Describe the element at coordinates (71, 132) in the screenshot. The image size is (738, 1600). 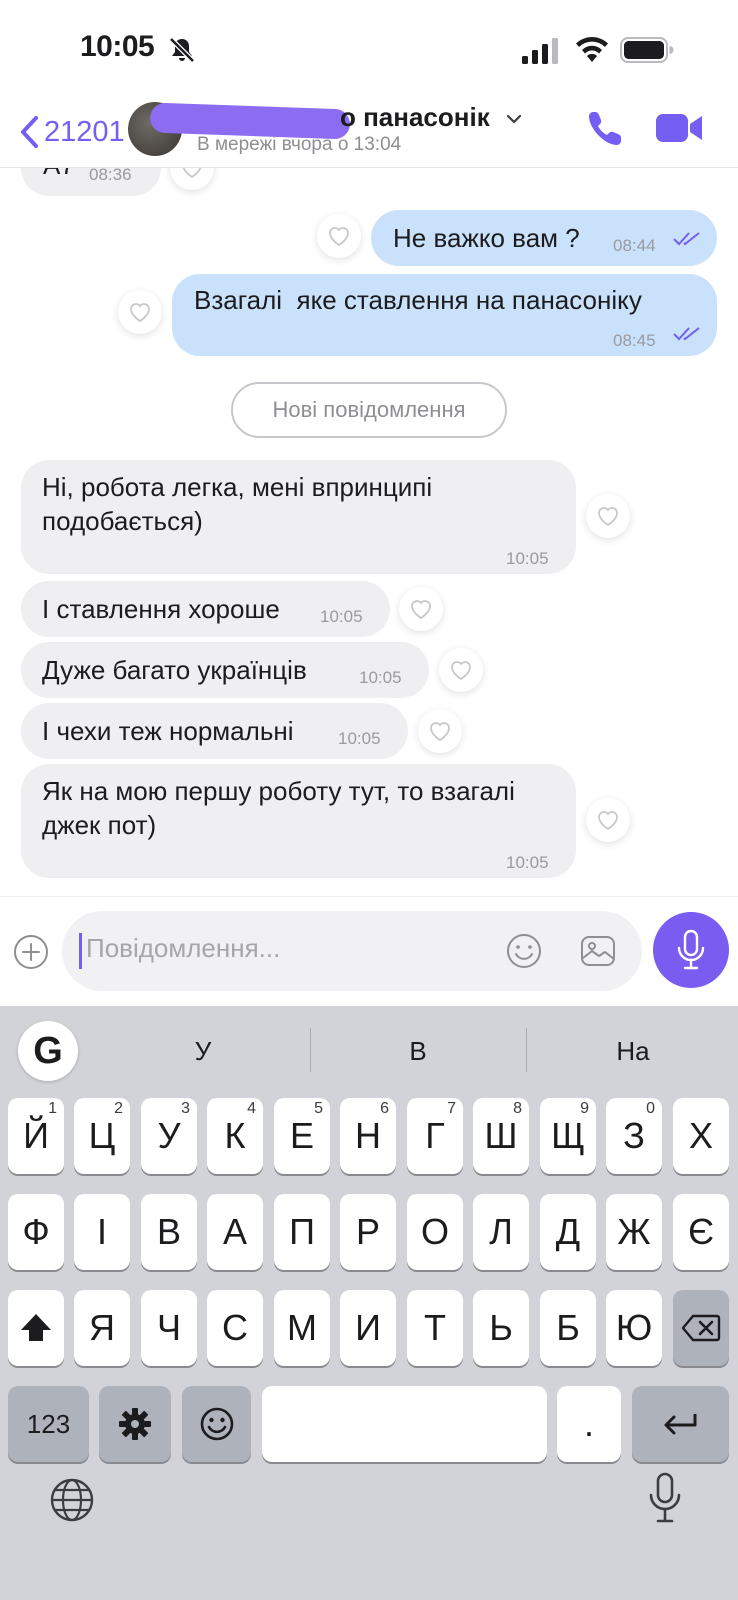
I see `back-button: 21201` at that location.